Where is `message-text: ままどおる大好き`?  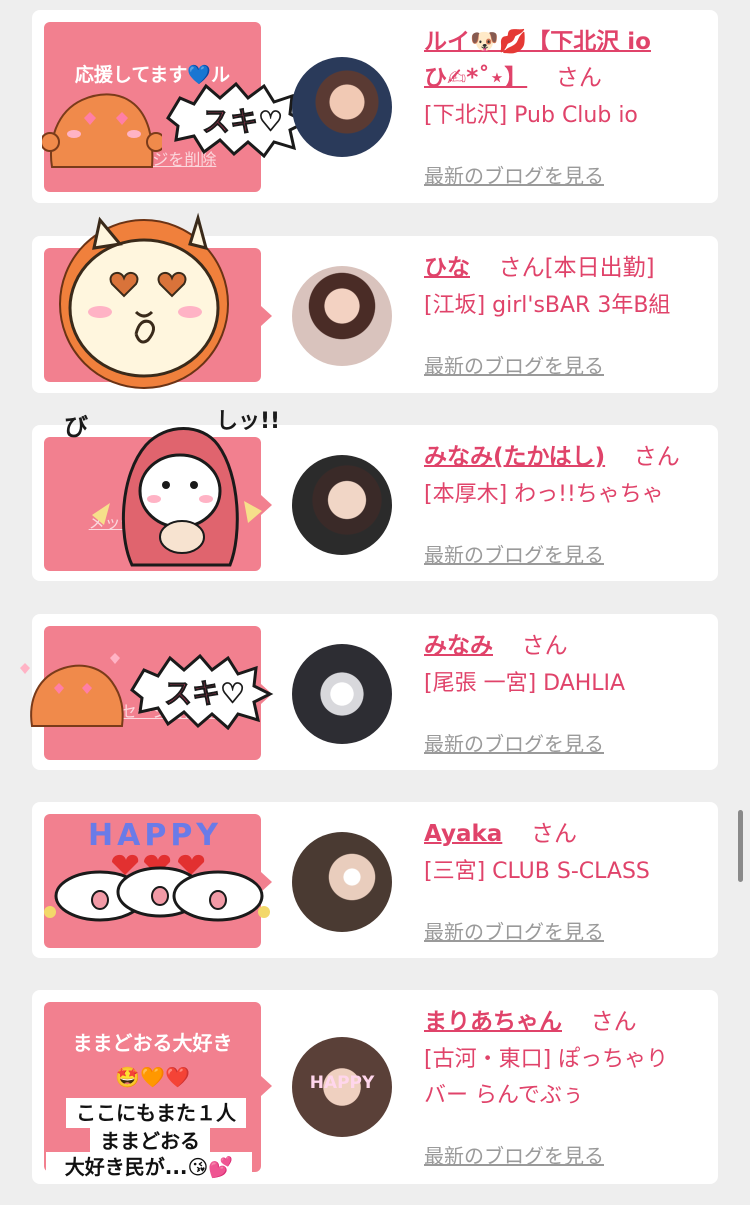 message-text: ままどおる大好き is located at coordinates (152, 1043).